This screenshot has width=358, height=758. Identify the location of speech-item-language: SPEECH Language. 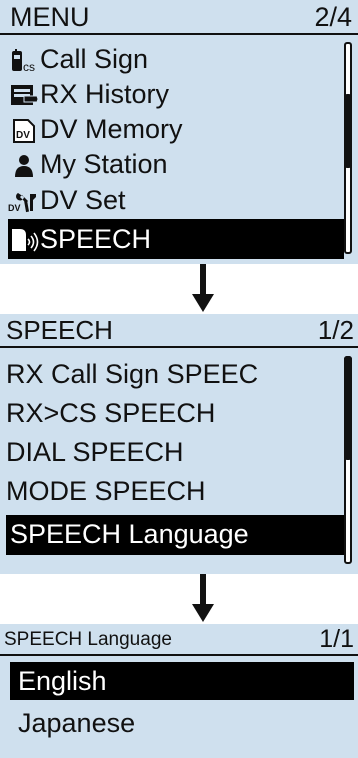
(176, 535).